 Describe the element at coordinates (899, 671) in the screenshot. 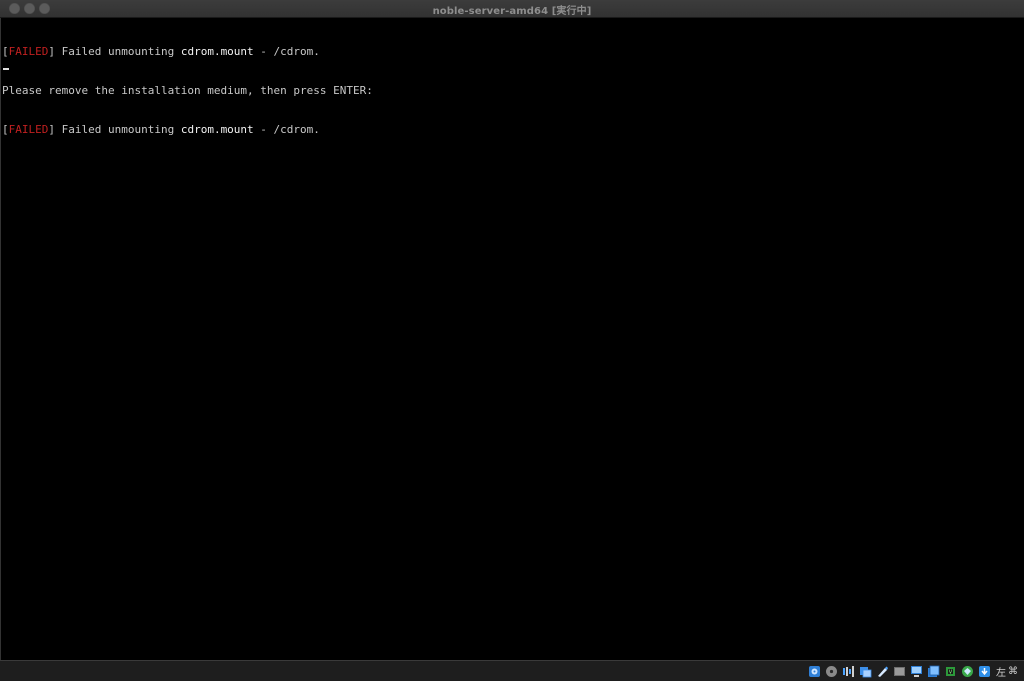

I see `shared-folders-icon` at that location.